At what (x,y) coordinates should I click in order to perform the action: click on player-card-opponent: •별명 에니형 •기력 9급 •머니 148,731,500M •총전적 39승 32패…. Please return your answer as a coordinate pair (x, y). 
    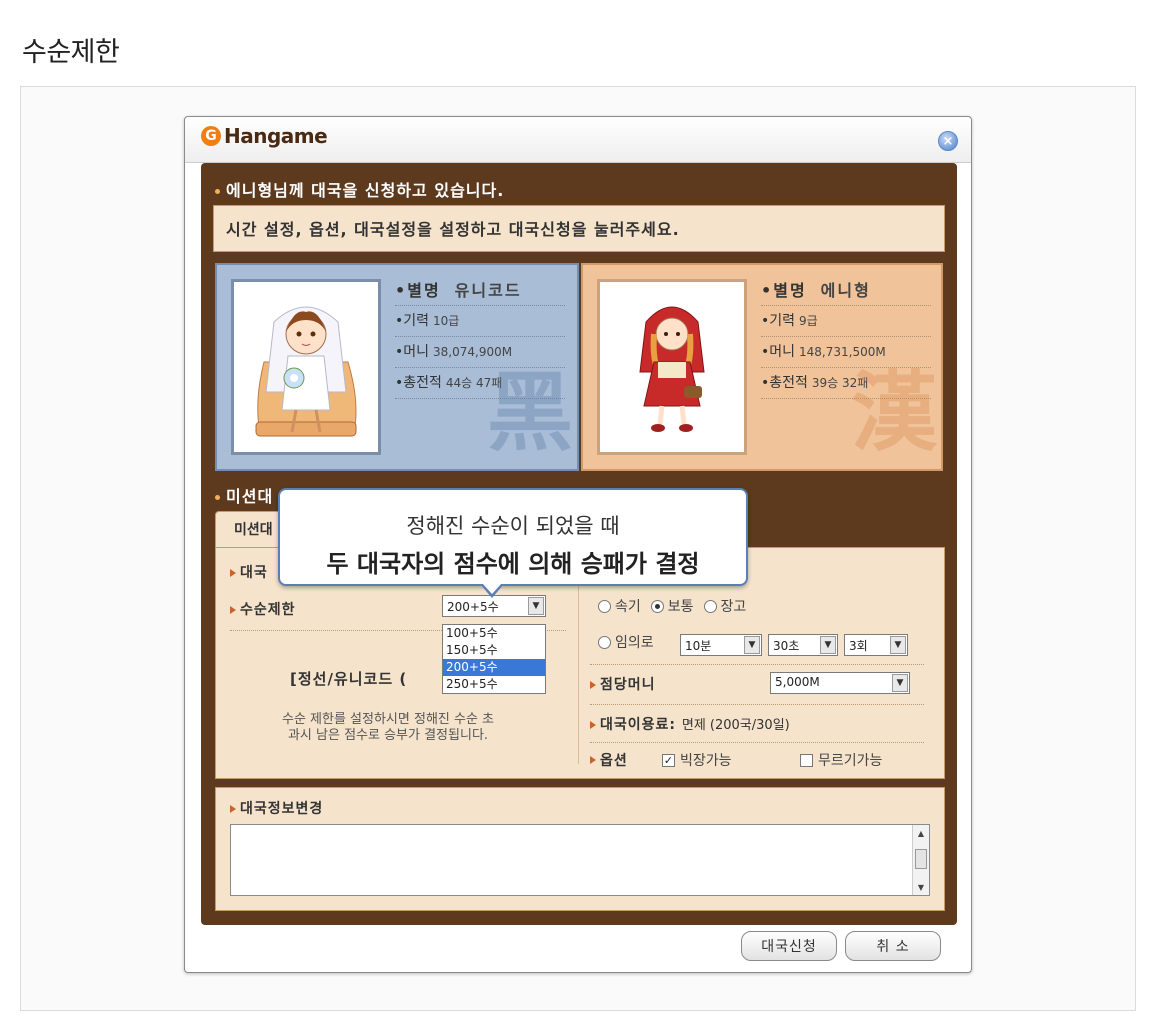
    Looking at the image, I should click on (762, 367).